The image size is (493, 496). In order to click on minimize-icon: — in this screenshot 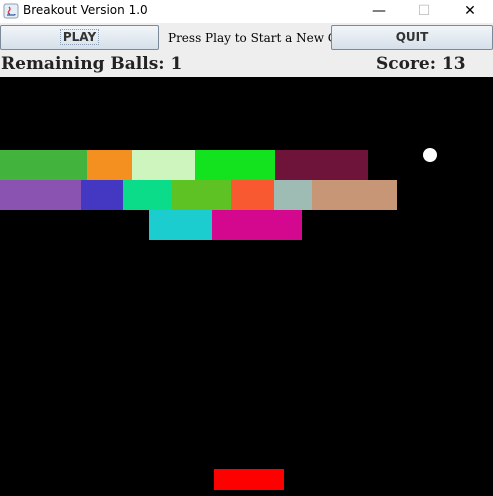, I will do `click(379, 11)`.